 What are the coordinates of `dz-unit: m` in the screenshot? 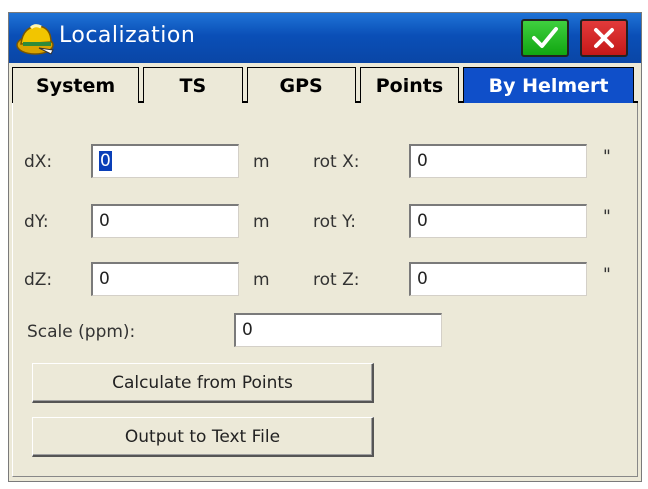 It's located at (261, 280).